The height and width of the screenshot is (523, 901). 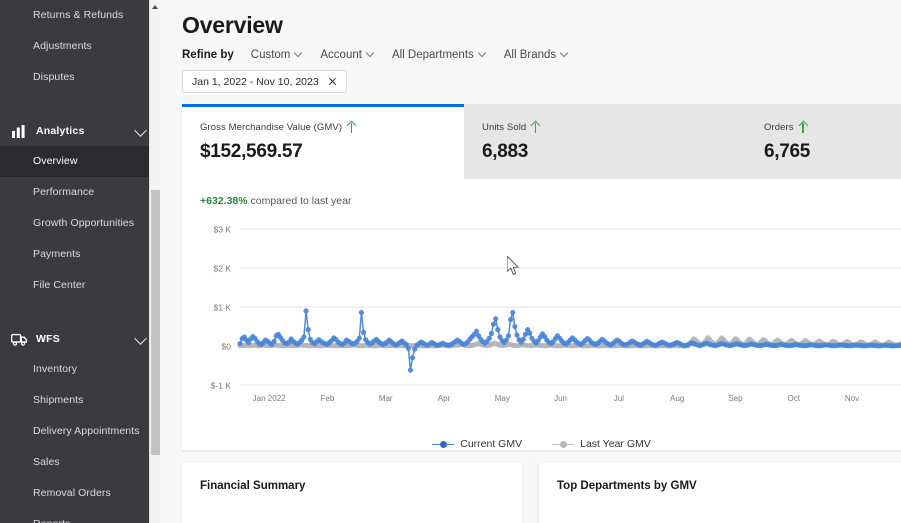 I want to click on chart-xtick-label: Sep, so click(x=735, y=398).